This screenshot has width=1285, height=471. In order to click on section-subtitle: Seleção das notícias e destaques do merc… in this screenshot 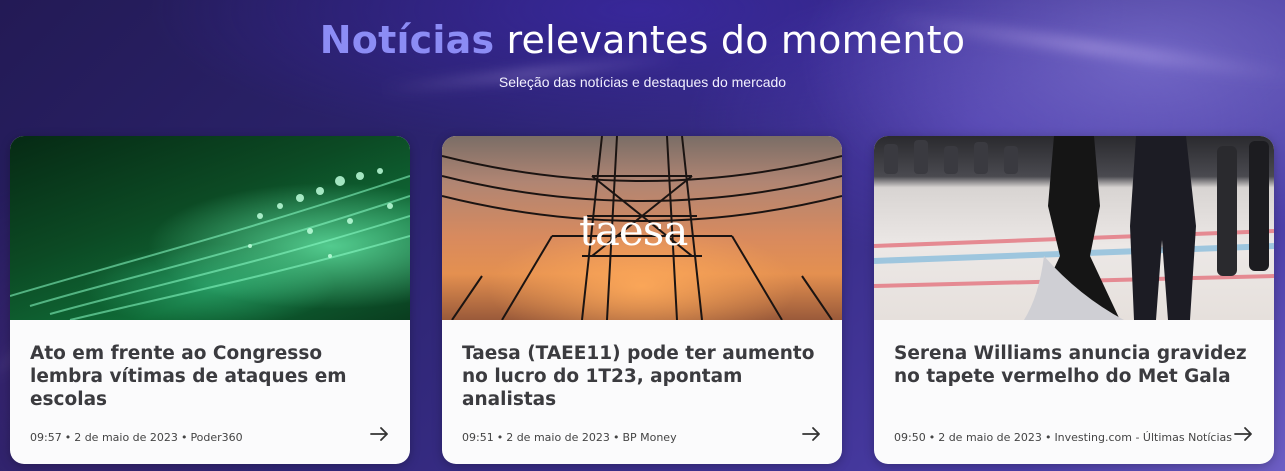, I will do `click(642, 82)`.